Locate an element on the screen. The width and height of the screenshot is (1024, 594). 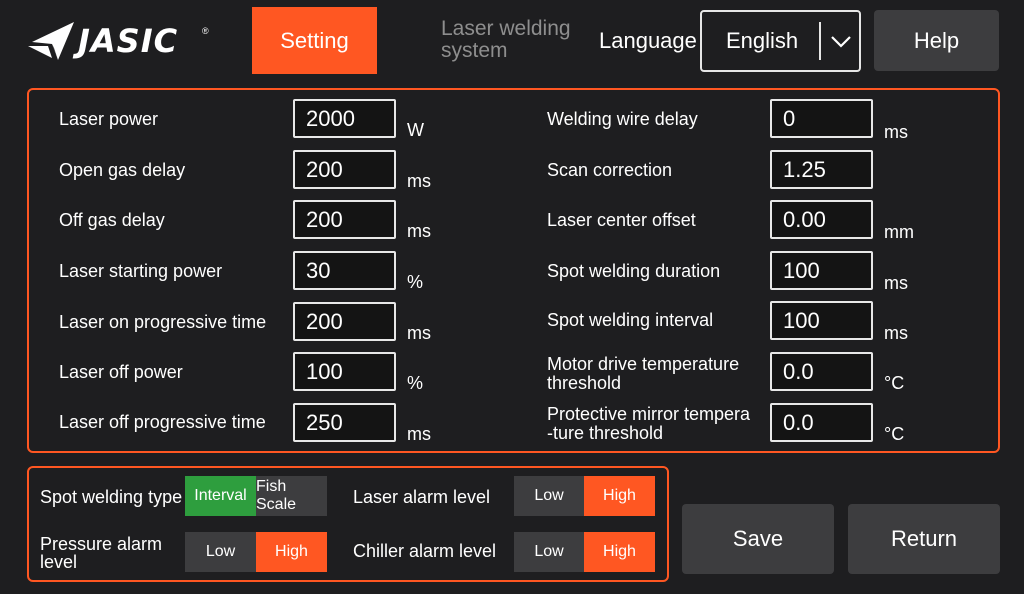
app-title: Laser welding system is located at coordinates (506, 39).